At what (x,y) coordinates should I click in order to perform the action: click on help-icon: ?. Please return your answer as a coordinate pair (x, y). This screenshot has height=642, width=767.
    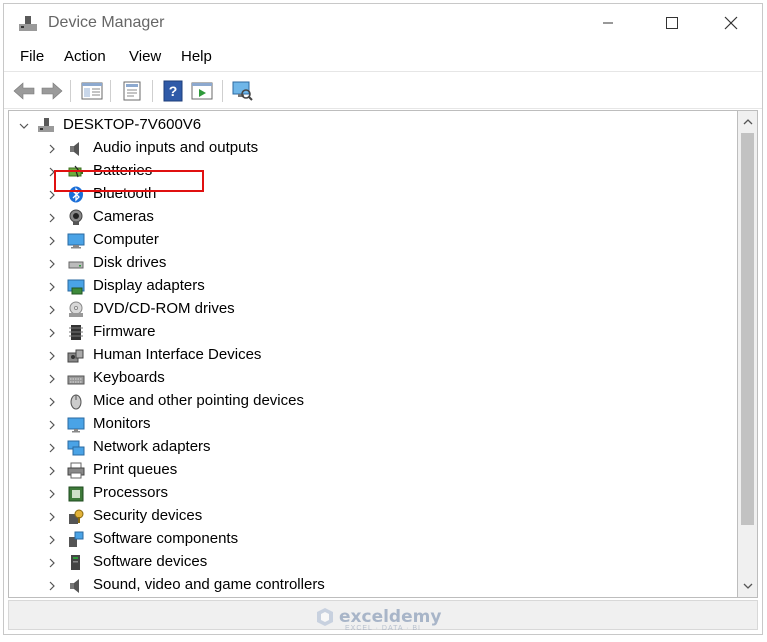
    Looking at the image, I should click on (173, 91).